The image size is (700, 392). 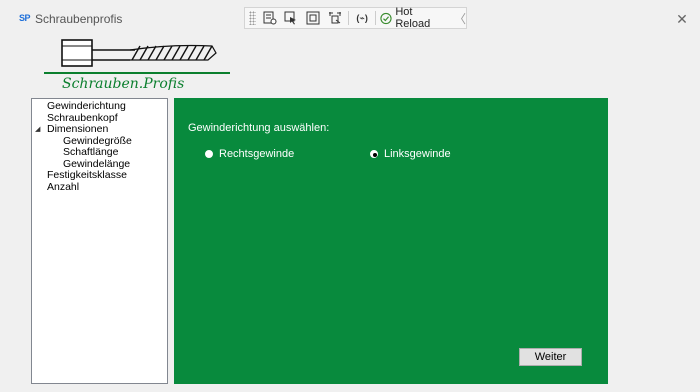 I want to click on tree-item-label: Gewindegröße, so click(x=97, y=140).